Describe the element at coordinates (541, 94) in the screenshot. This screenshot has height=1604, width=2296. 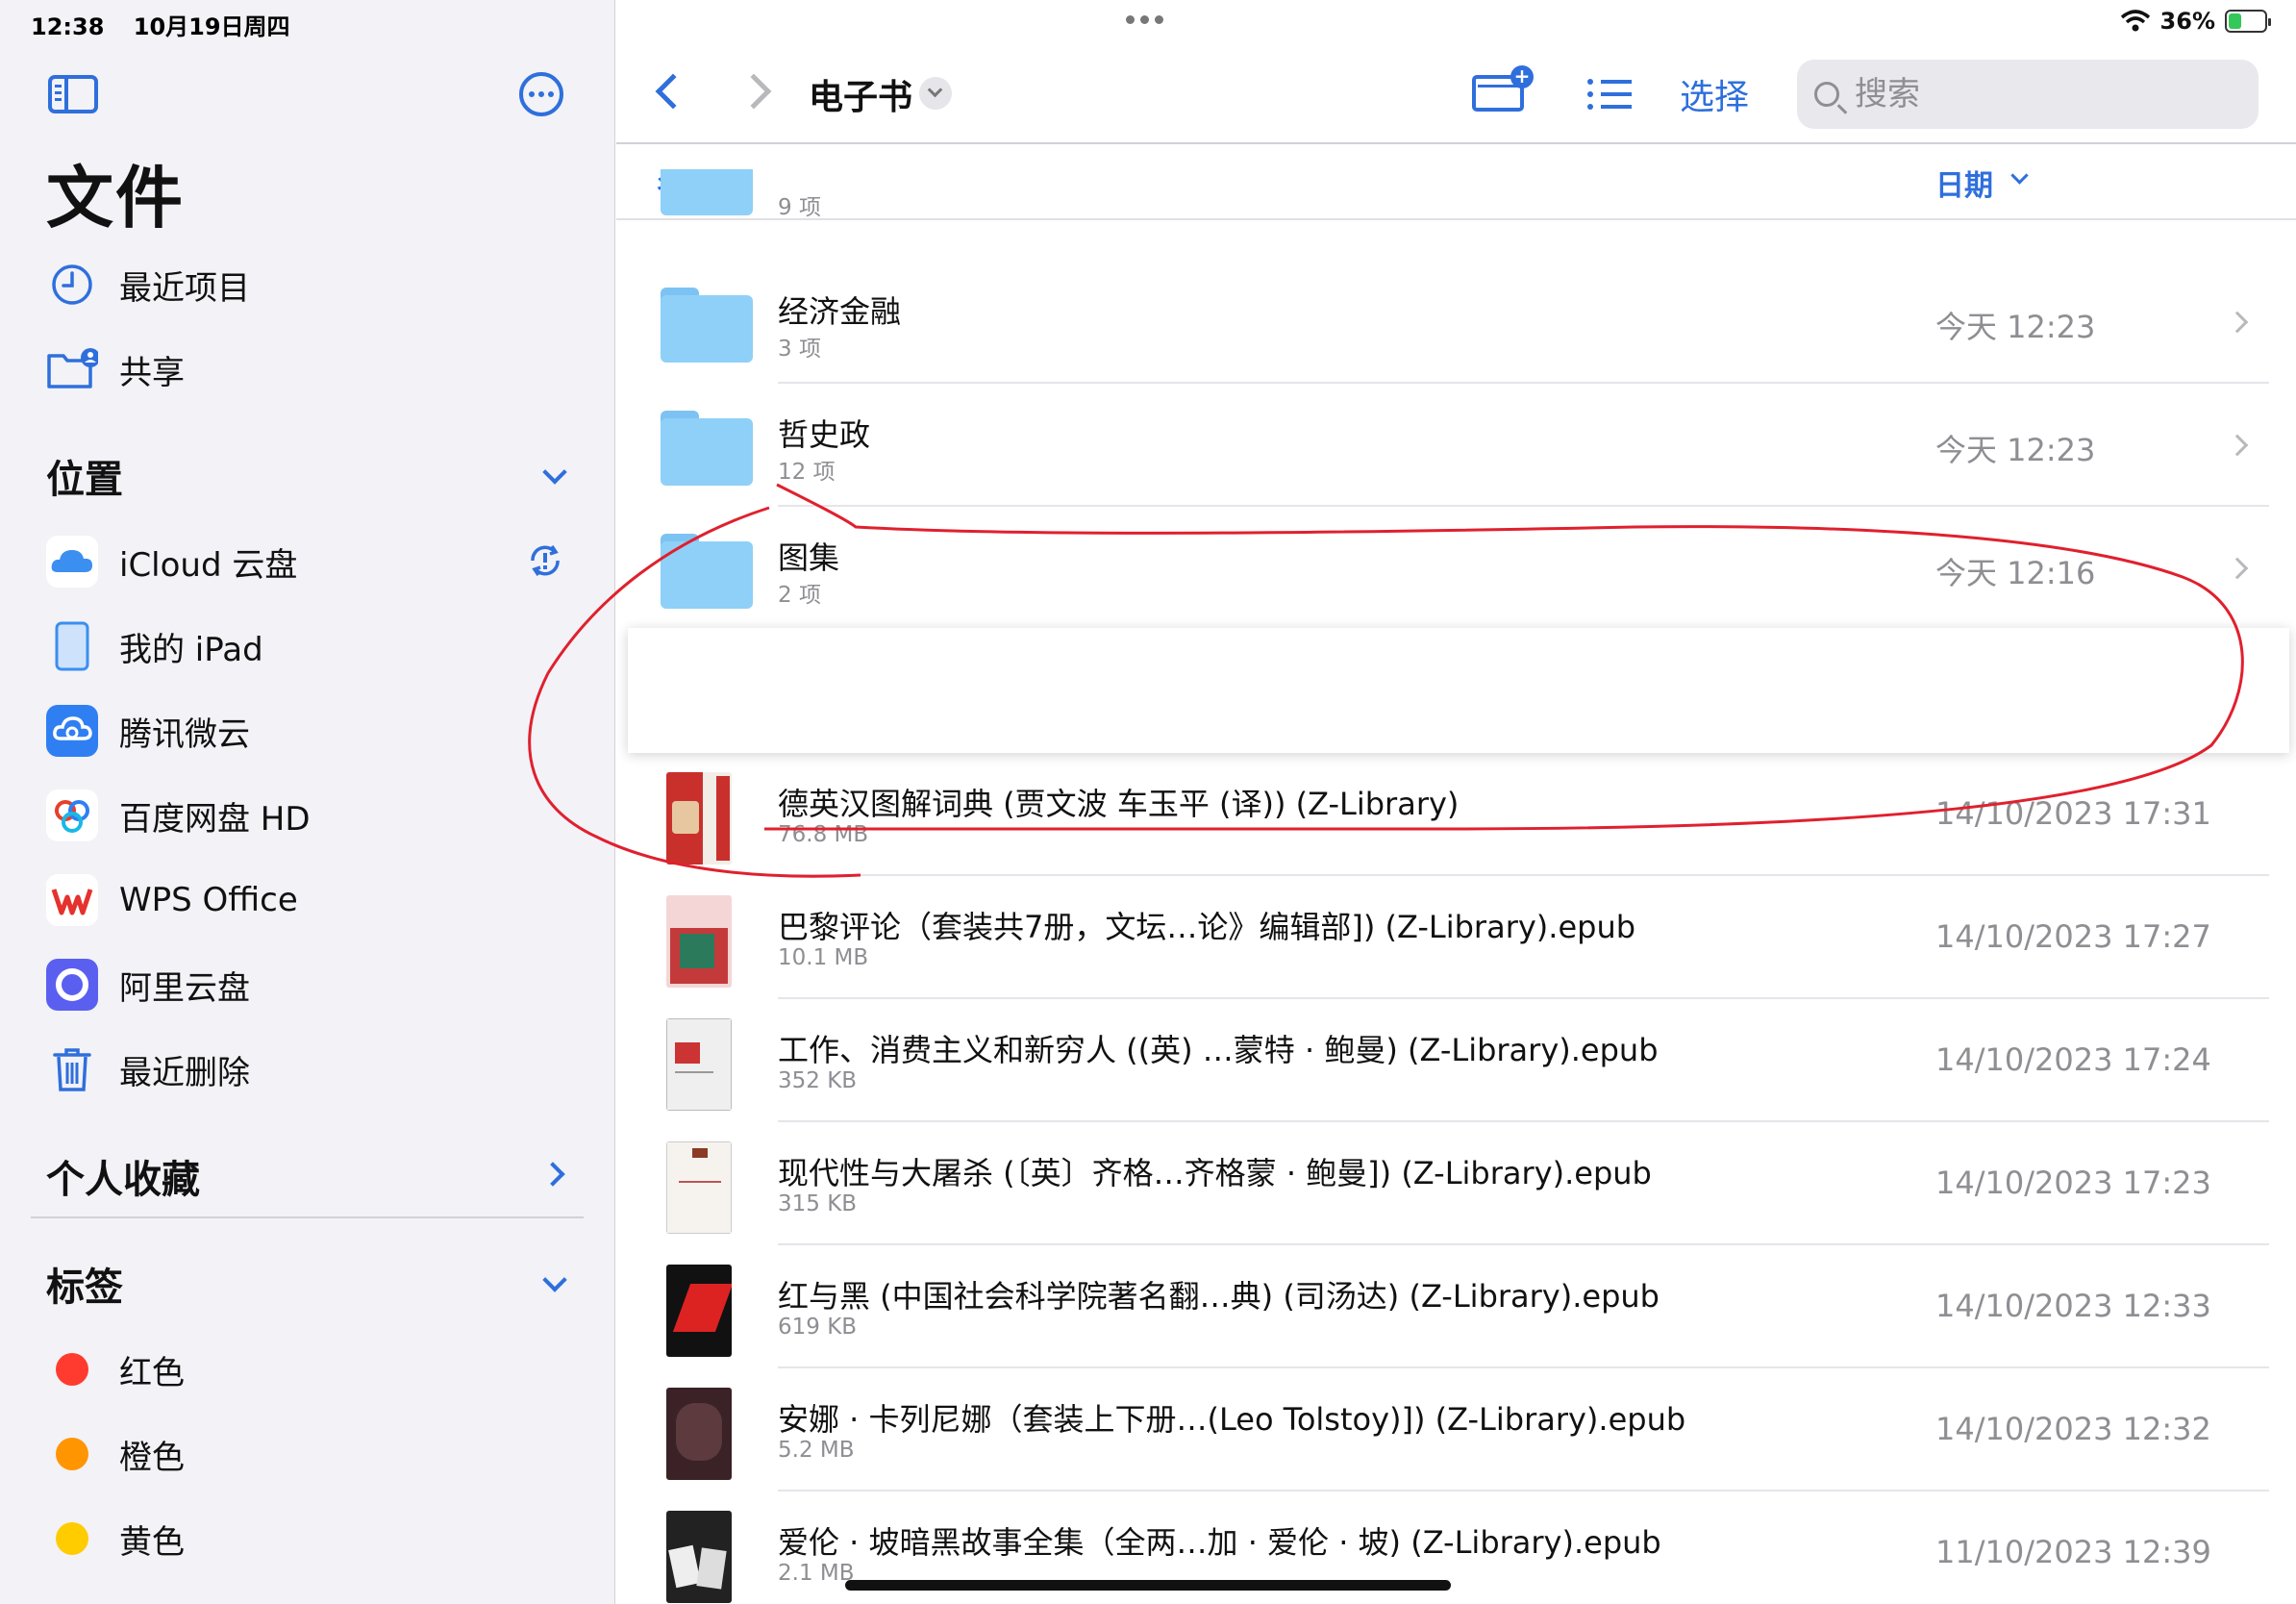
I see `more-options-icon` at that location.